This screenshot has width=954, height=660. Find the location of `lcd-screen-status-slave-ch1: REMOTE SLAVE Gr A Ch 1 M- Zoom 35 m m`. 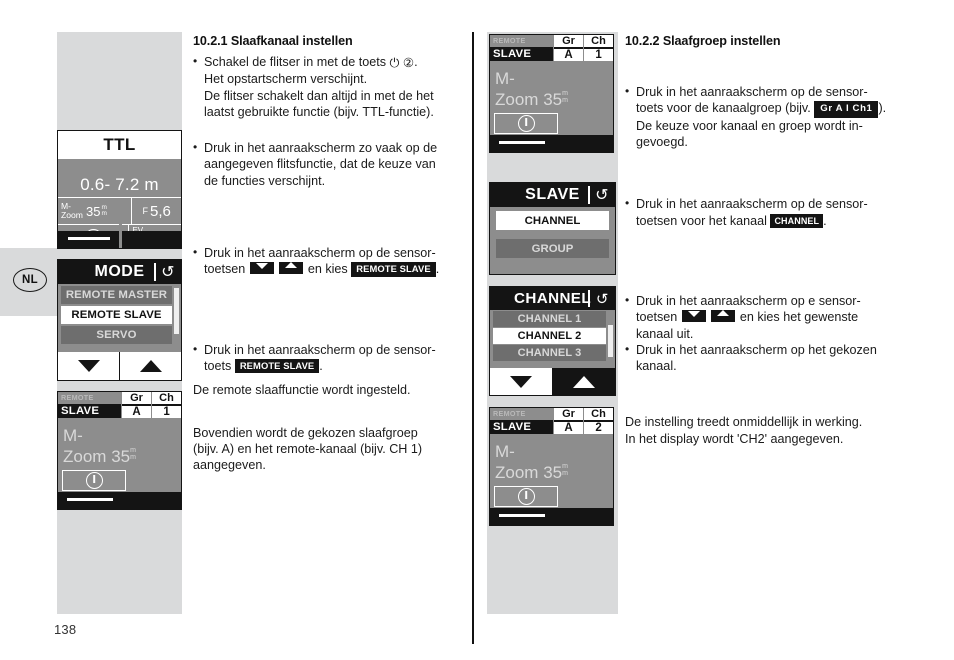

lcd-screen-status-slave-ch1: REMOTE SLAVE Gr A Ch 1 M- Zoom 35 m m is located at coordinates (119, 450).